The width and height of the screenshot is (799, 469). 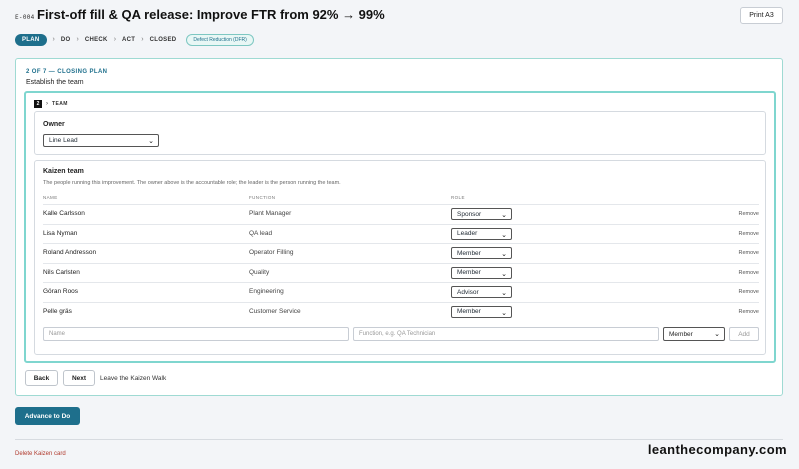 What do you see at coordinates (50, 197) in the screenshot?
I see `column-name-header: NAME` at bounding box center [50, 197].